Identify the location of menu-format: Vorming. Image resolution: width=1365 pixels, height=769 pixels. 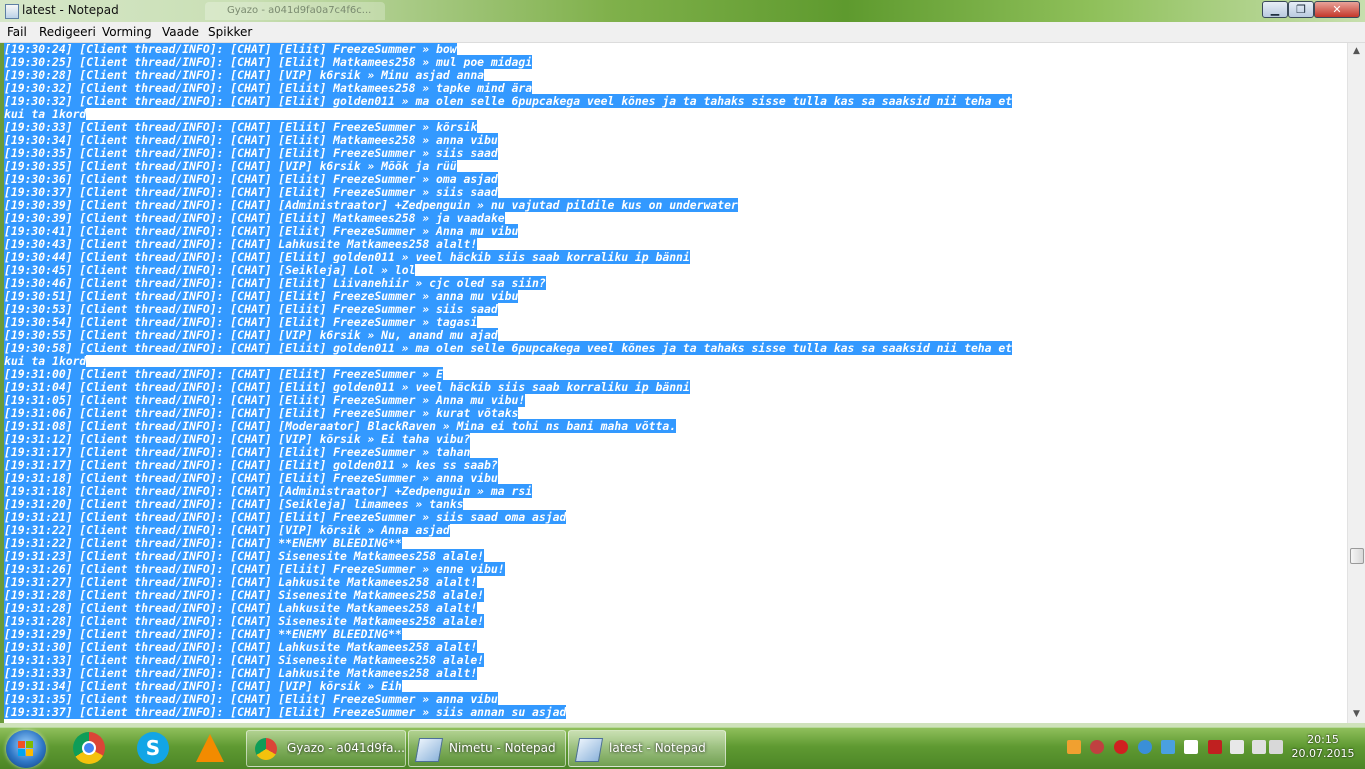
(127, 32).